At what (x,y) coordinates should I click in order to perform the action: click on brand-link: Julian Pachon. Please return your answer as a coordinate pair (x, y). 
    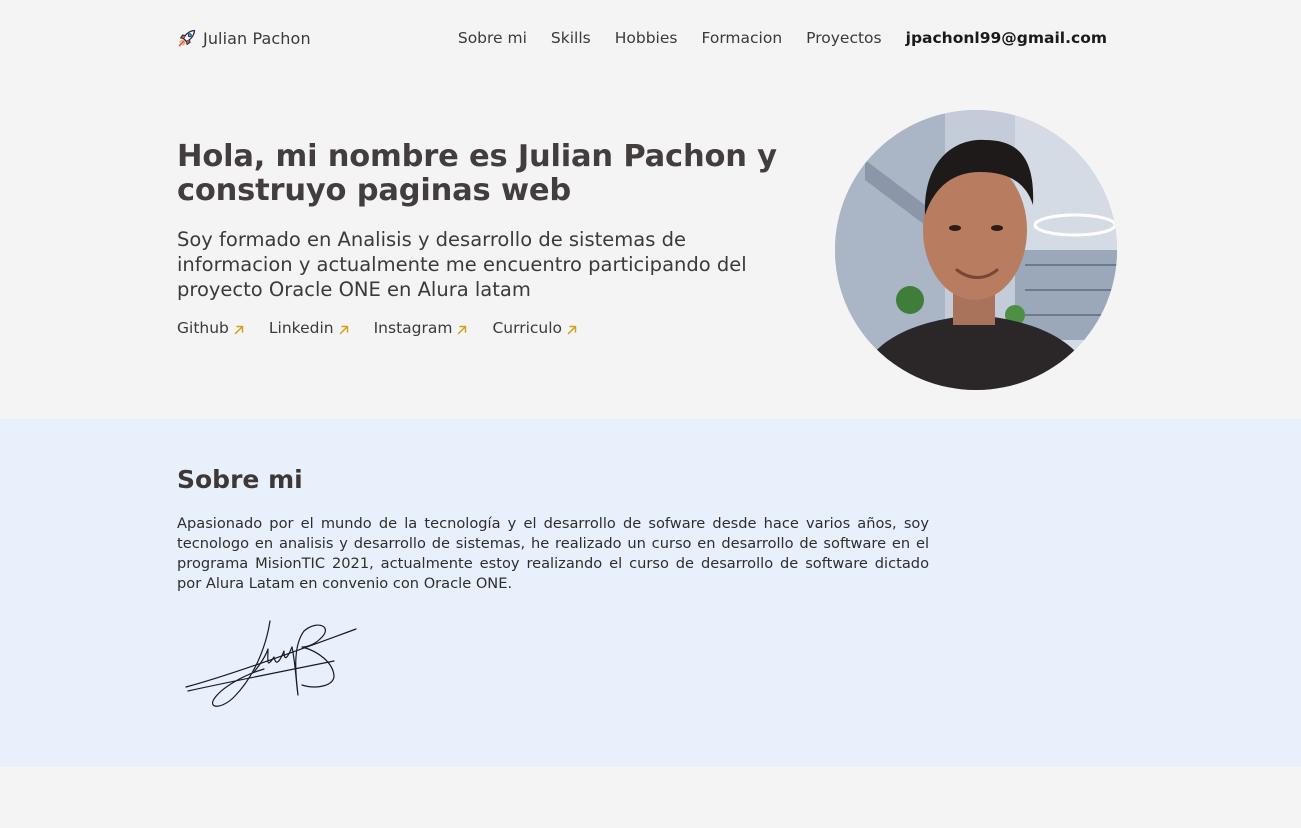
    Looking at the image, I should click on (244, 38).